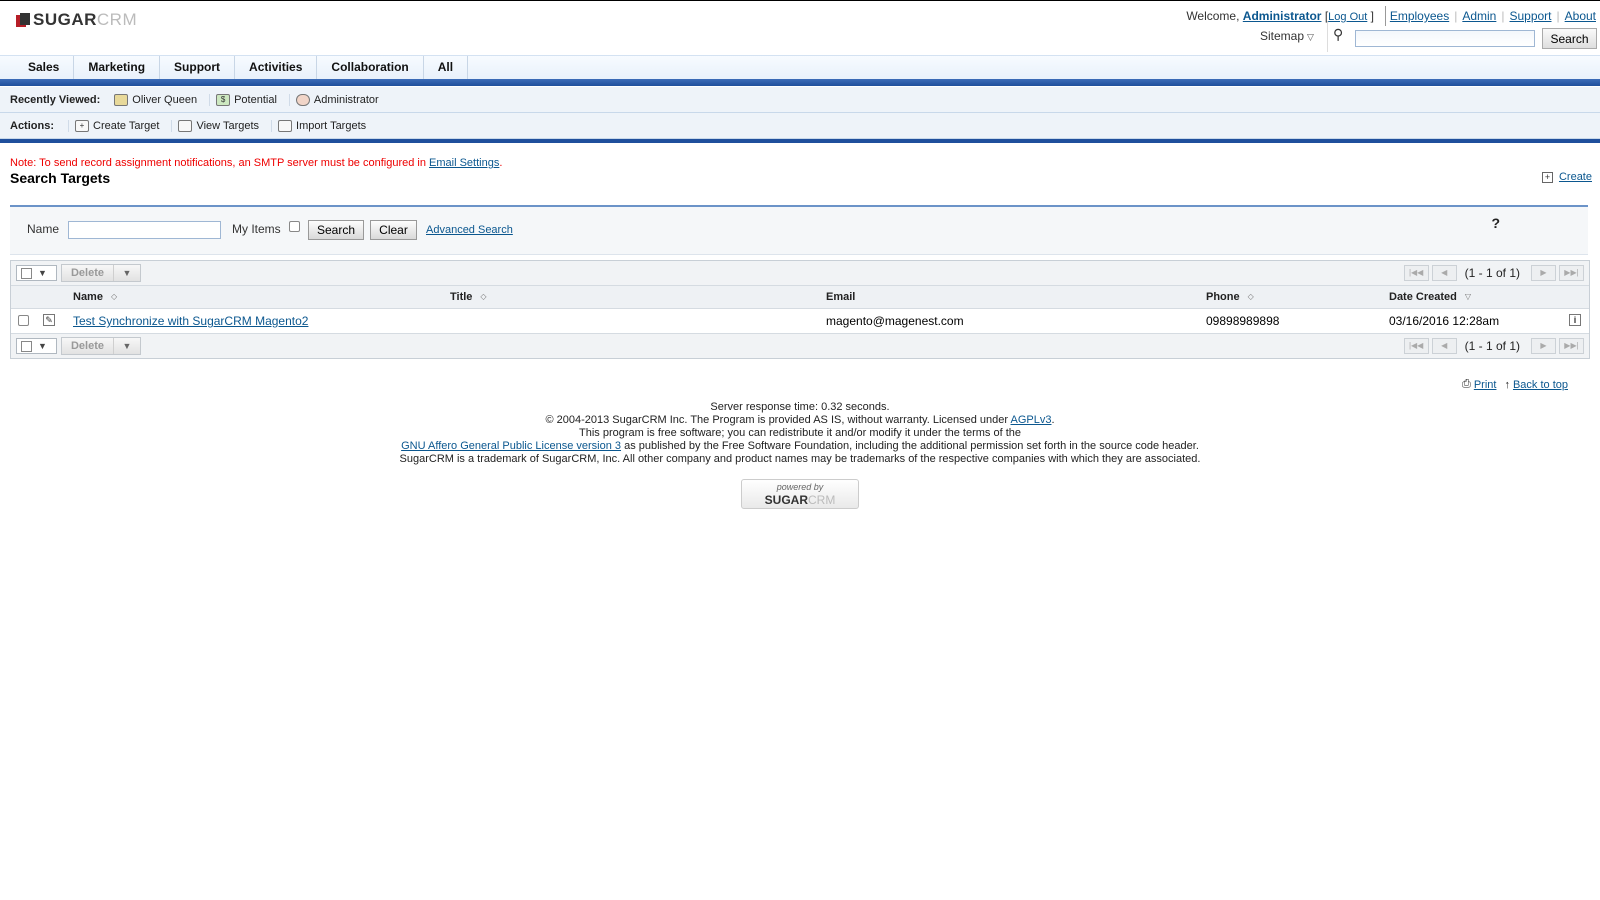 This screenshot has height=900, width=1600. Describe the element at coordinates (1282, 36) in the screenshot. I see `sitemap-label: Sitemap` at that location.